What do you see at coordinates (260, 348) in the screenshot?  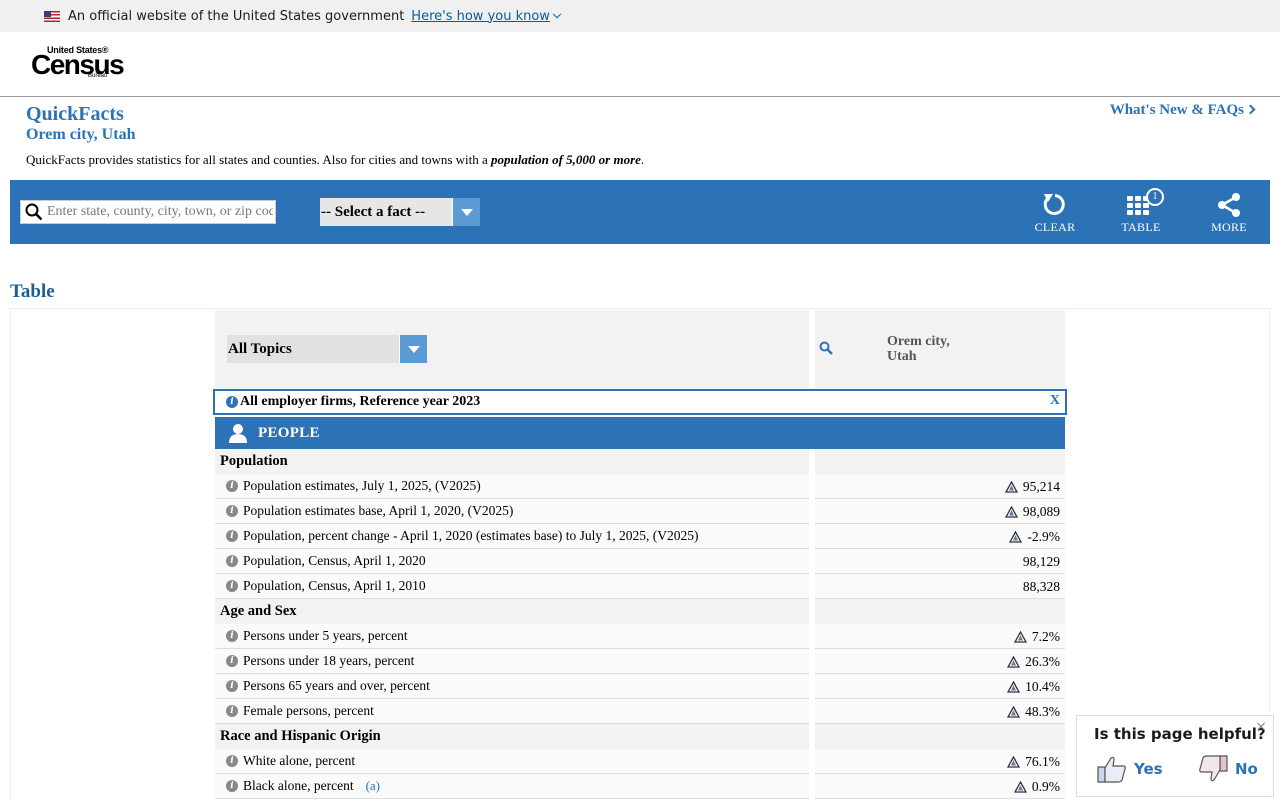 I see `topics-label: All Topics` at bounding box center [260, 348].